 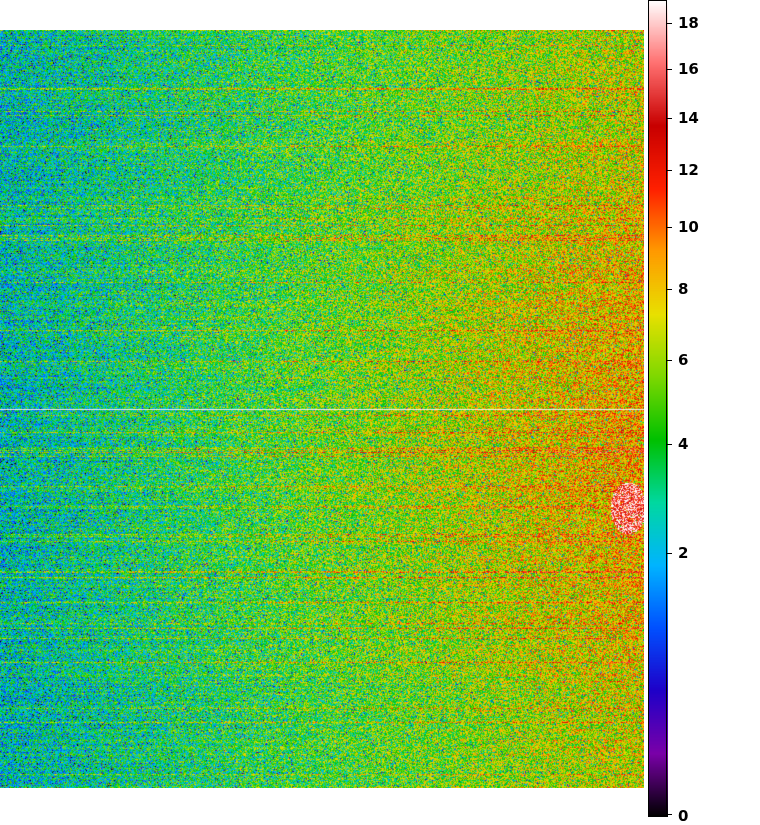 What do you see at coordinates (688, 23) in the screenshot?
I see `colorbar-tick-label: 18` at bounding box center [688, 23].